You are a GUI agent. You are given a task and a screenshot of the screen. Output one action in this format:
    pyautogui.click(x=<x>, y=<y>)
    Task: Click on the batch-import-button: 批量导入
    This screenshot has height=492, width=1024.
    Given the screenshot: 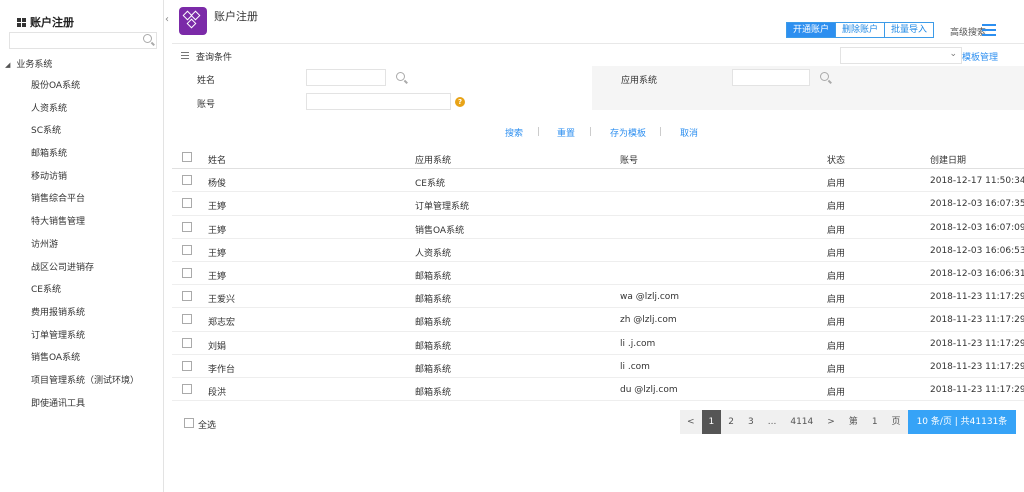 What is the action you would take?
    pyautogui.click(x=909, y=30)
    